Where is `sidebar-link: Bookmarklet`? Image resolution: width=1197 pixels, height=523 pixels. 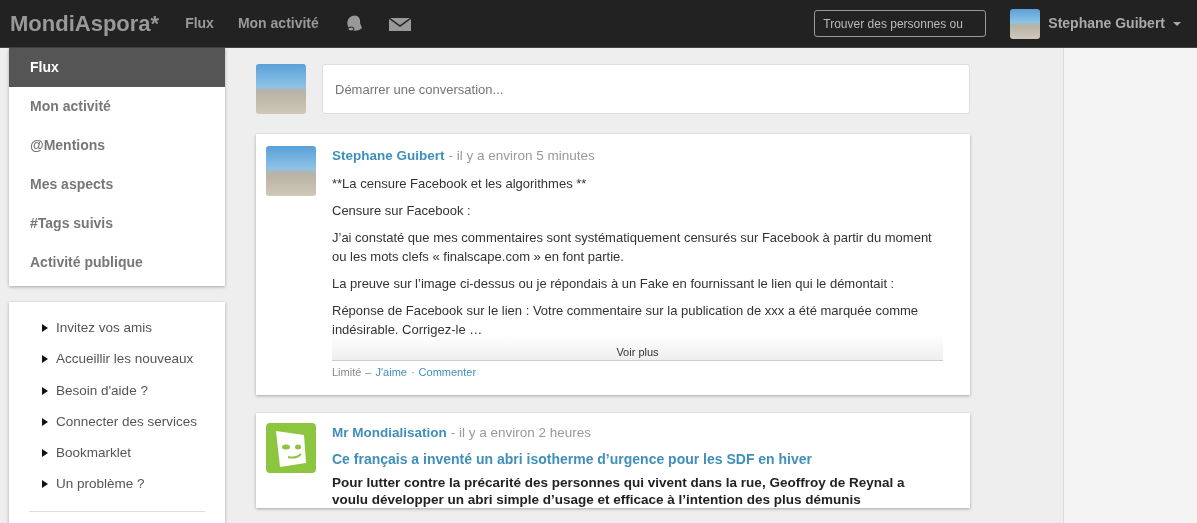 sidebar-link: Bookmarklet is located at coordinates (94, 453).